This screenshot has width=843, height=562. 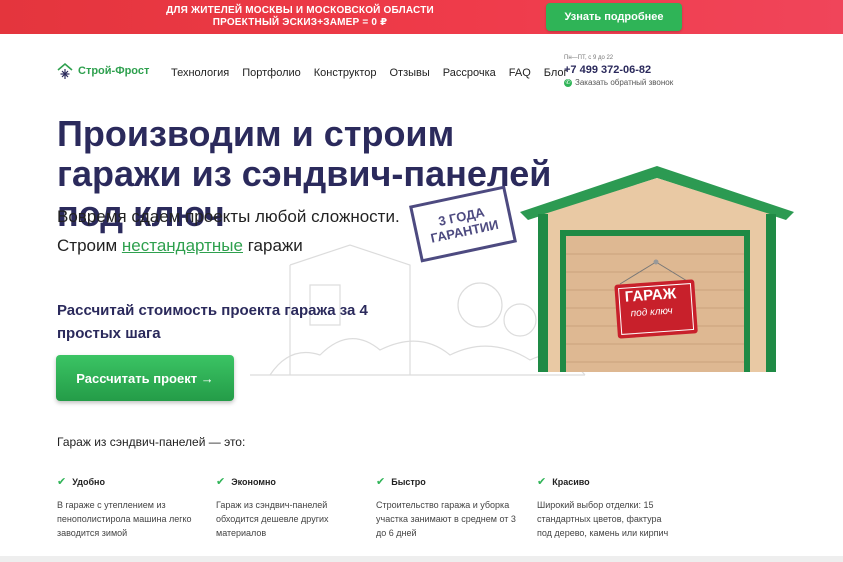 I want to click on feature-title: Быстро, so click(x=408, y=481).